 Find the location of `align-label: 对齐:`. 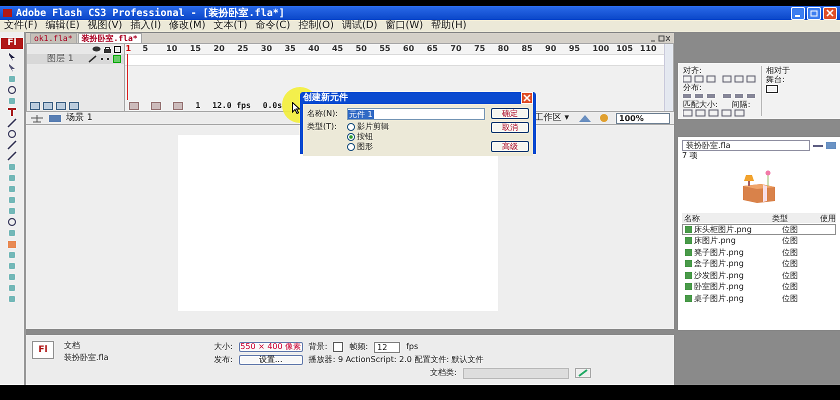

align-label: 对齐: is located at coordinates (693, 70).